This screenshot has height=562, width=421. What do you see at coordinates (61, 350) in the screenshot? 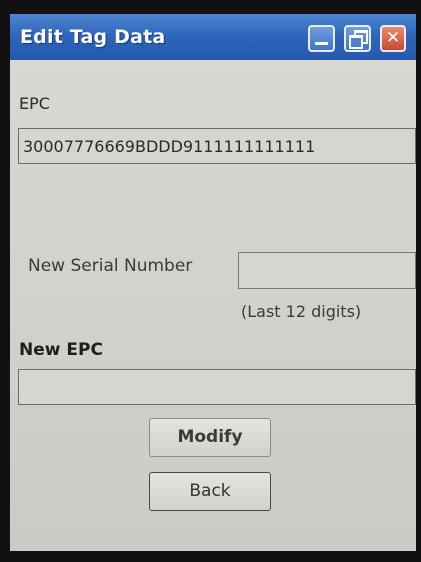
I see `new-epc-label: New EPC` at bounding box center [61, 350].